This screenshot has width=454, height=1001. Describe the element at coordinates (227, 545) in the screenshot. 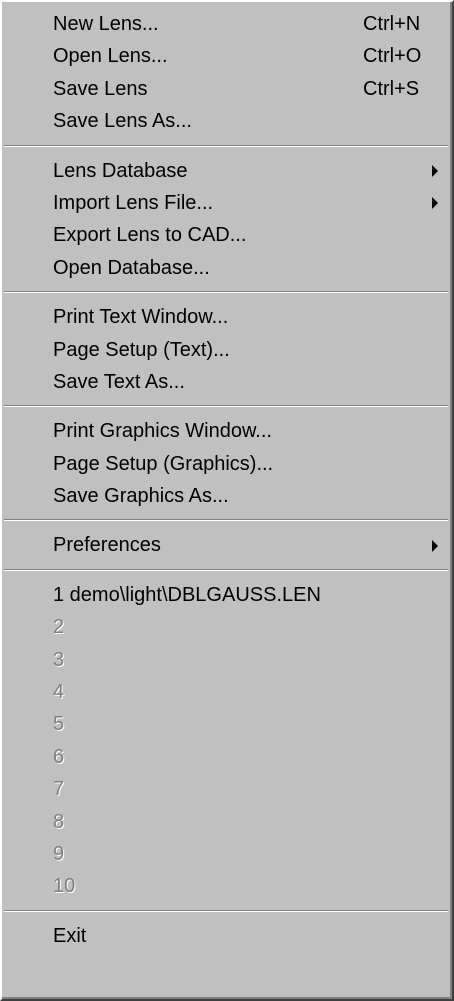

I see `menu-item-preferences: Preferences` at that location.